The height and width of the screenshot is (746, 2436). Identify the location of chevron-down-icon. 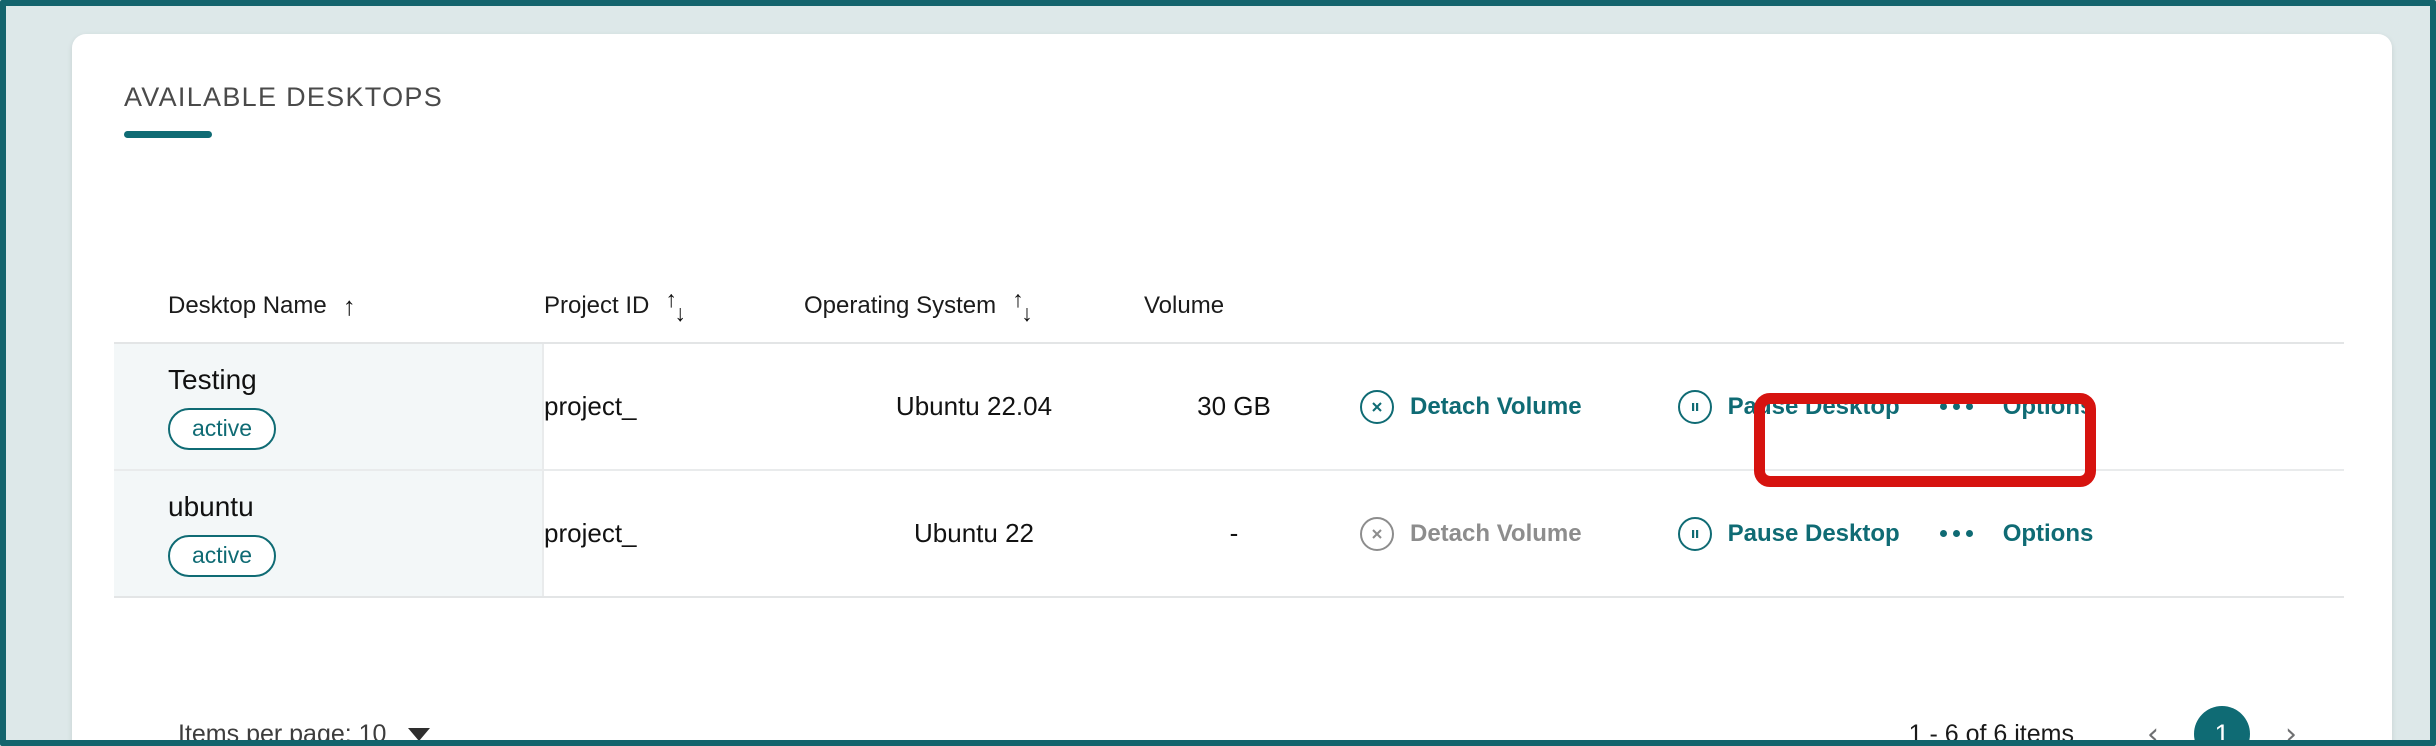
(419, 733).